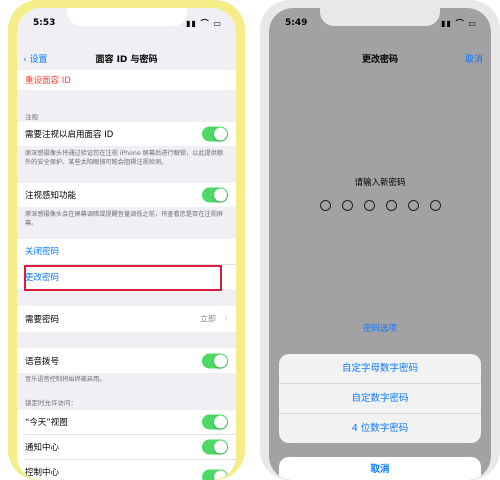  Describe the element at coordinates (126, 379) in the screenshot. I see `voice-dial-hint: 音乐语音控制将始终被启用。` at that location.